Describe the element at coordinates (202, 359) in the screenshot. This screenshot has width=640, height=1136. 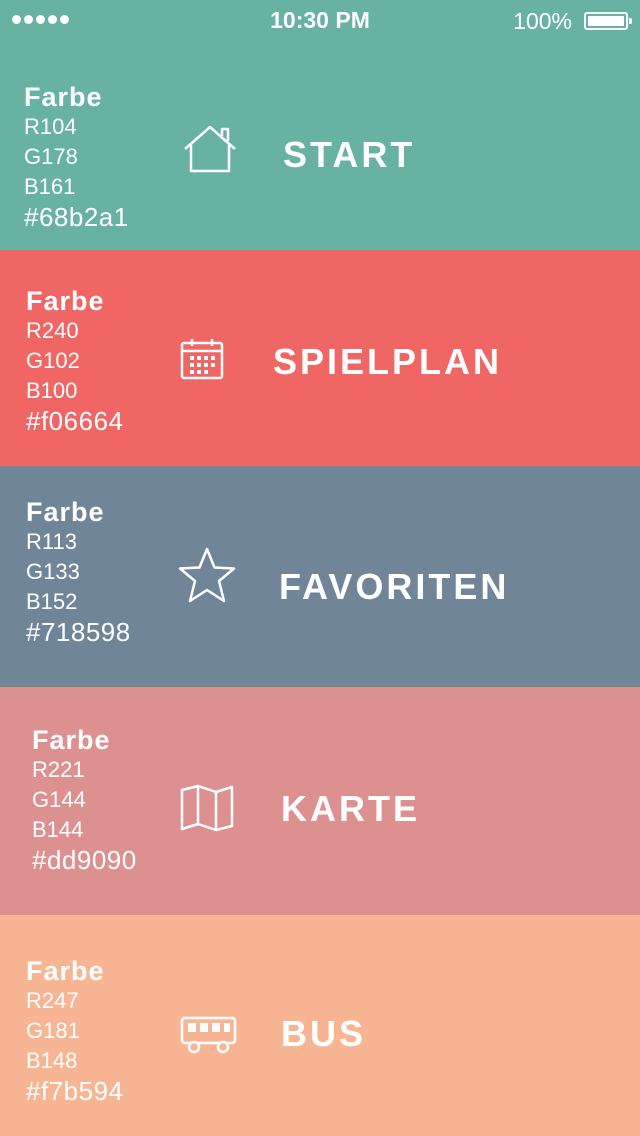
I see `calendar-icon` at that location.